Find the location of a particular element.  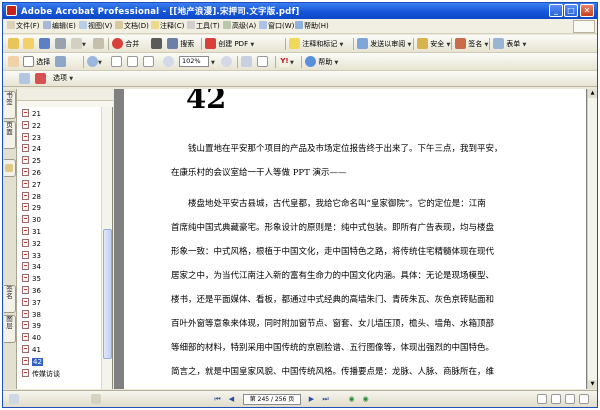

bookmarks-scroll-thumb is located at coordinates (107, 294).